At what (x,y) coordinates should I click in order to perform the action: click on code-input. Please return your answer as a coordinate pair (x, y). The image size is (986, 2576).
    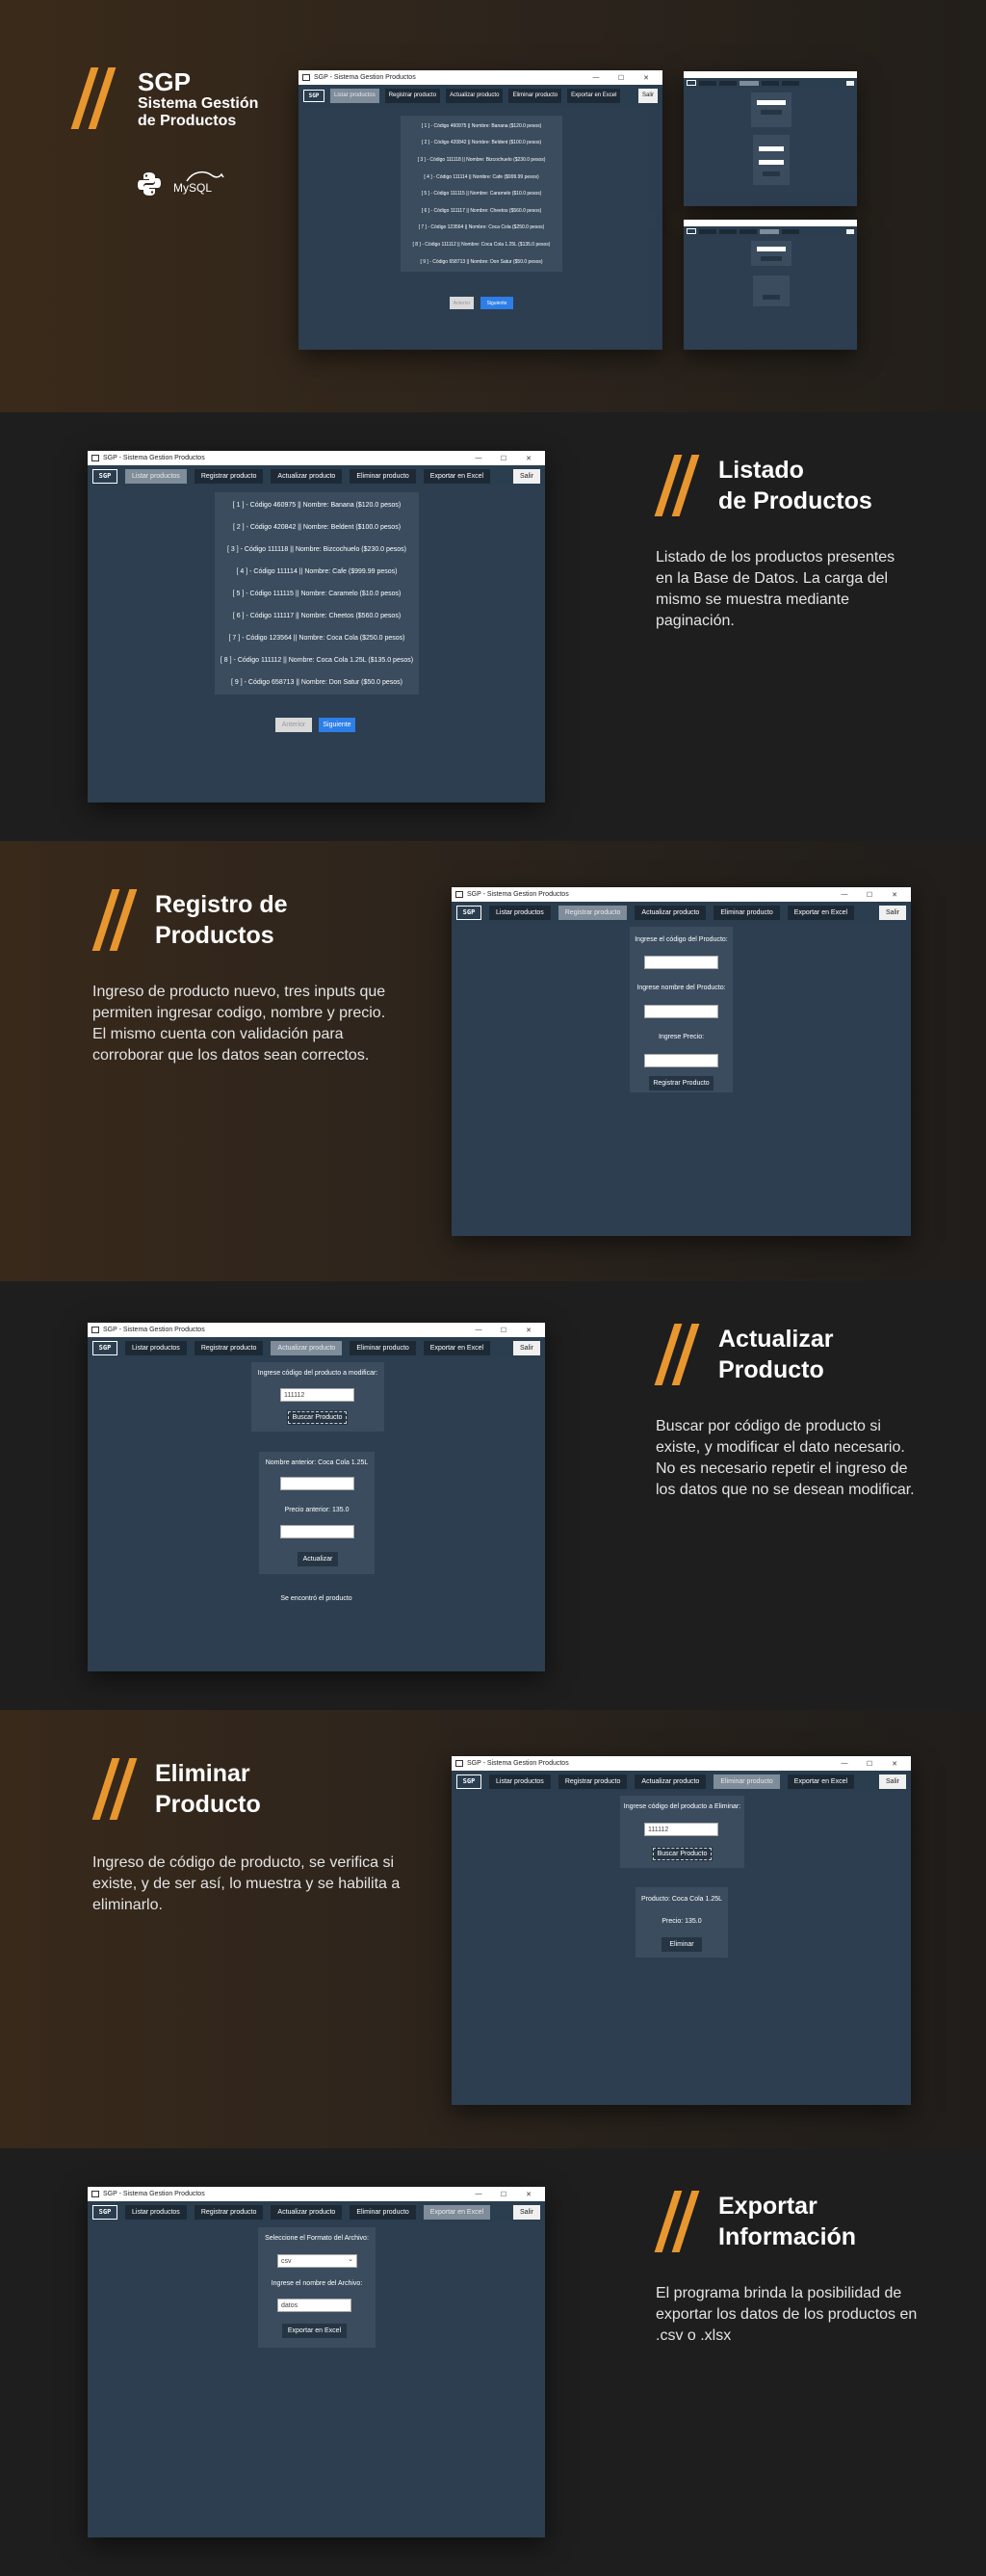
    Looking at the image, I should click on (681, 962).